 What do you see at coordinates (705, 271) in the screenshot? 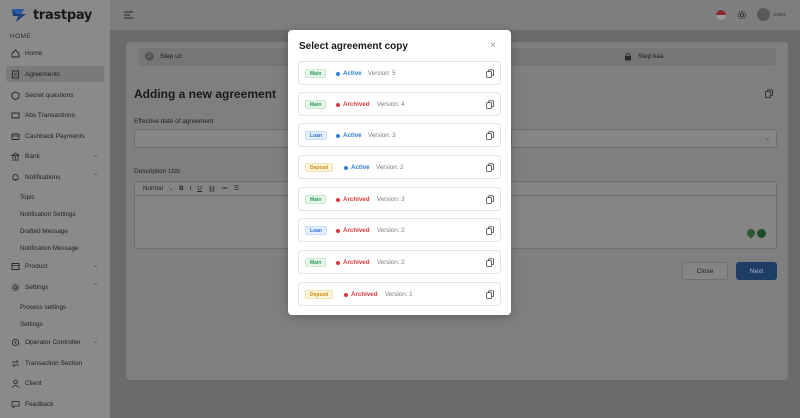
I see `close-button: Close` at bounding box center [705, 271].